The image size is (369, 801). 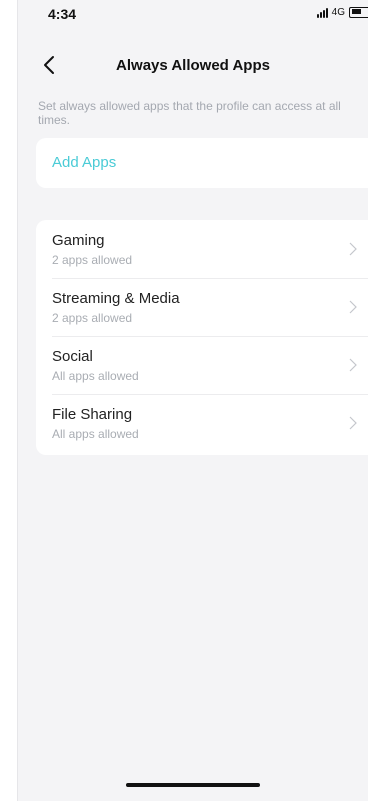 What do you see at coordinates (193, 13) in the screenshot?
I see `status-bar: 4:34 4G` at bounding box center [193, 13].